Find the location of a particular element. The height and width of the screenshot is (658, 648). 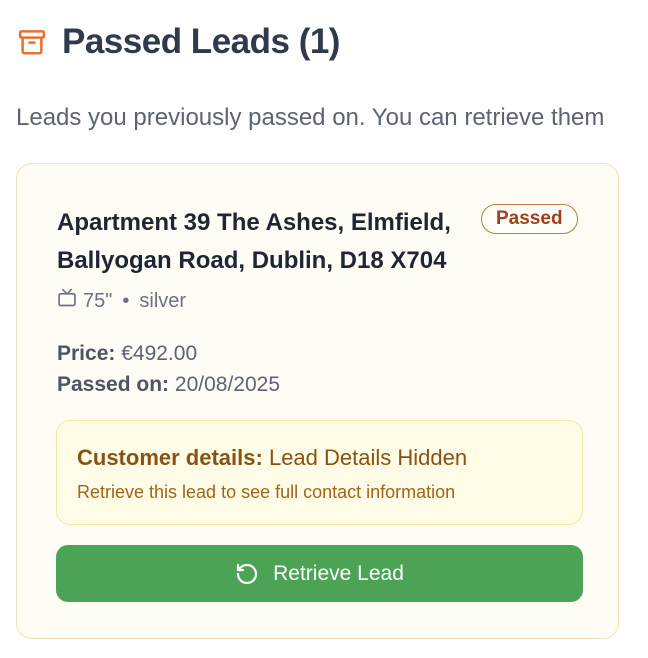

status-badge: Passed is located at coordinates (529, 219).